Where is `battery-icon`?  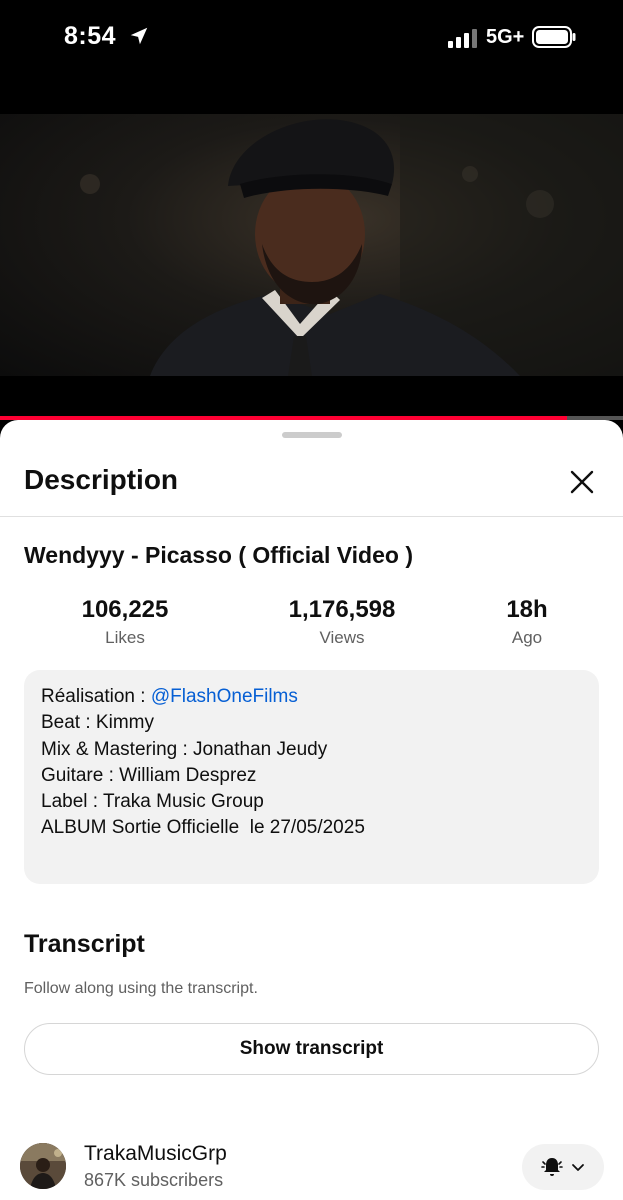 battery-icon is located at coordinates (554, 37).